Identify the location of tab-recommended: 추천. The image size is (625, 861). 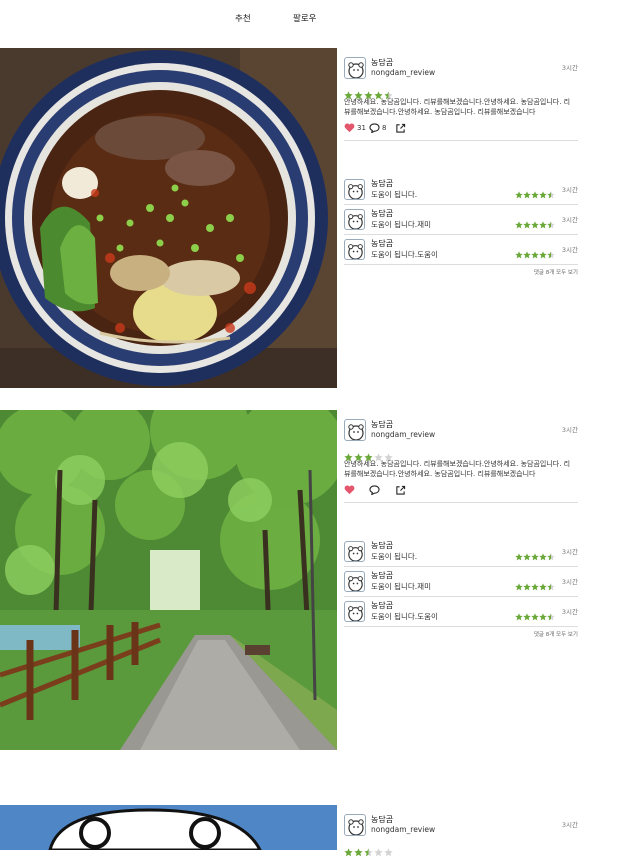
(243, 18).